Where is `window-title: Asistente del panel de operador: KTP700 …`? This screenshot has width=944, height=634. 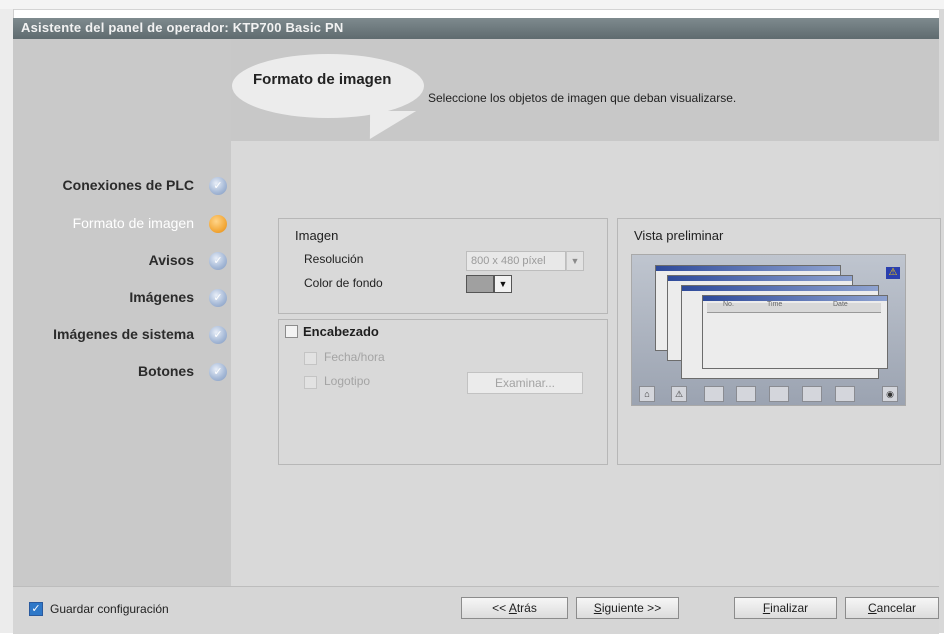
window-title: Asistente del panel de operador: KTP700 … is located at coordinates (182, 27).